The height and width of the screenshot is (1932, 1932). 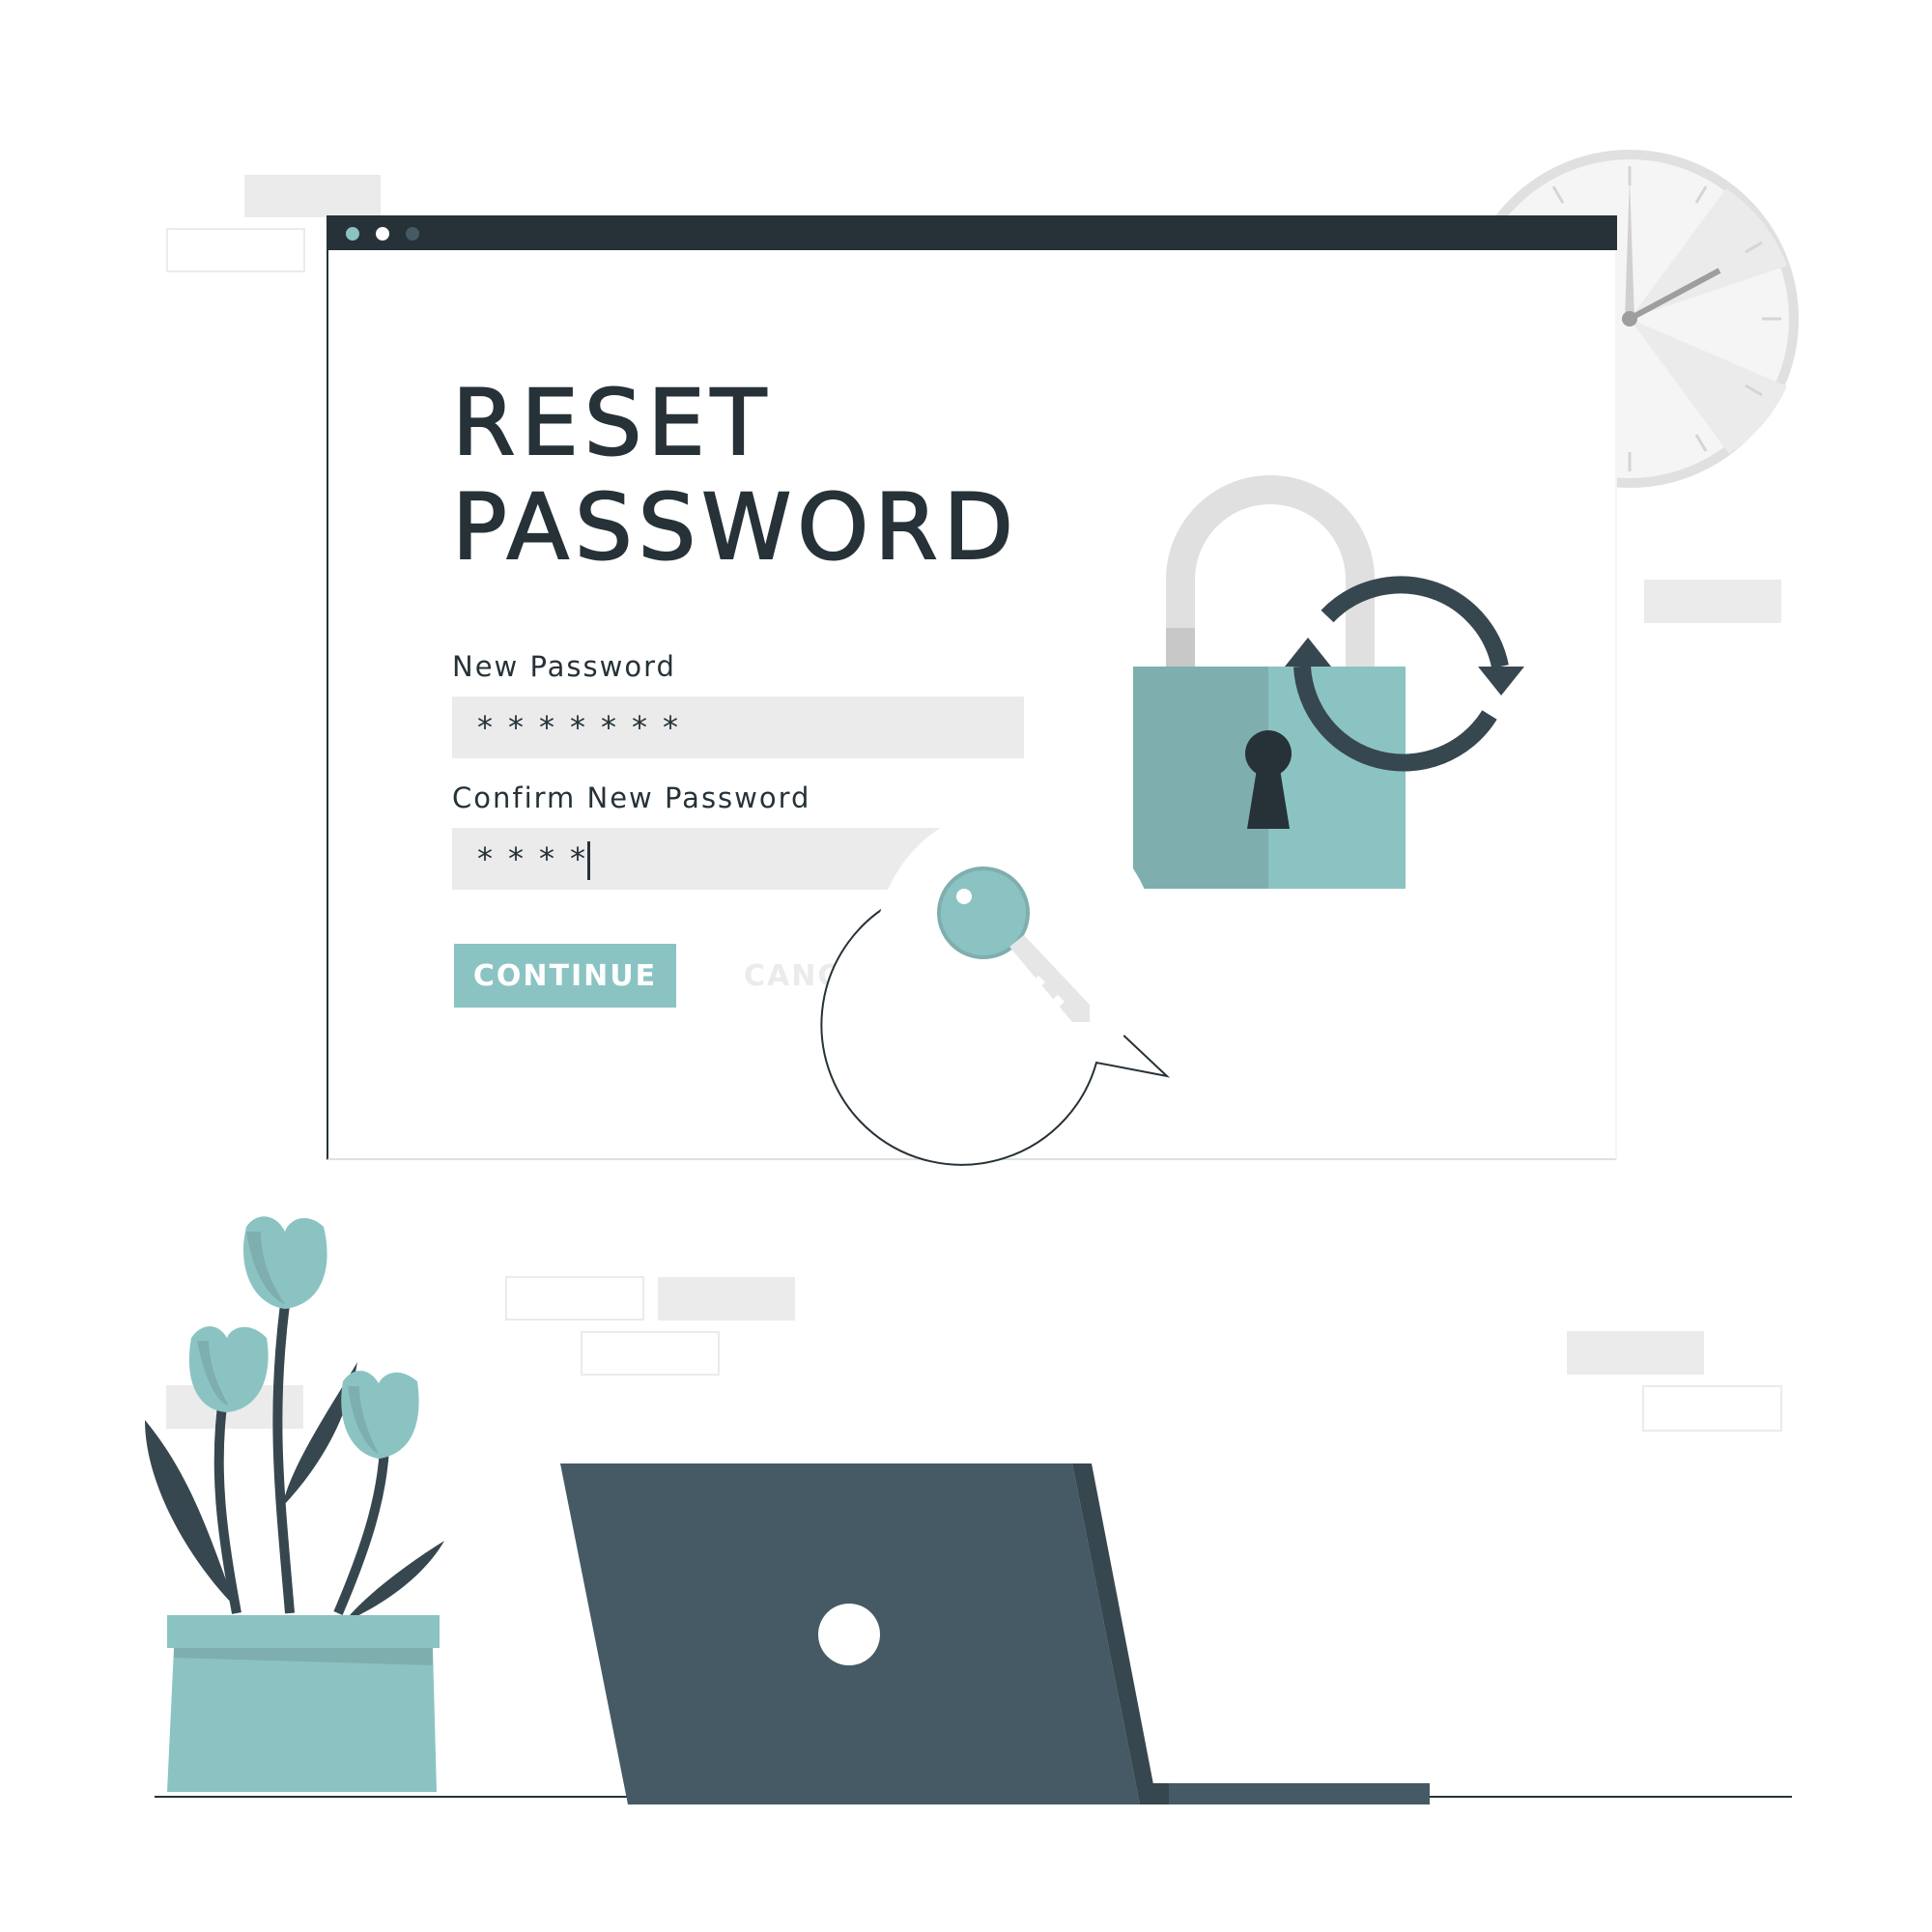 I want to click on confirm-password-label: Confirm New Password, so click(x=631, y=797).